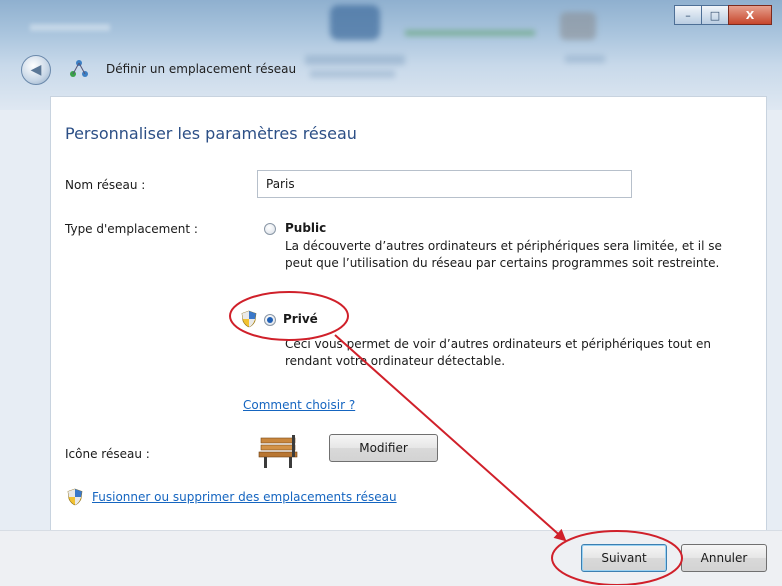 Image resolution: width=782 pixels, height=586 pixels. What do you see at coordinates (578, 26) in the screenshot?
I see `blurred-background-bench-icon` at bounding box center [578, 26].